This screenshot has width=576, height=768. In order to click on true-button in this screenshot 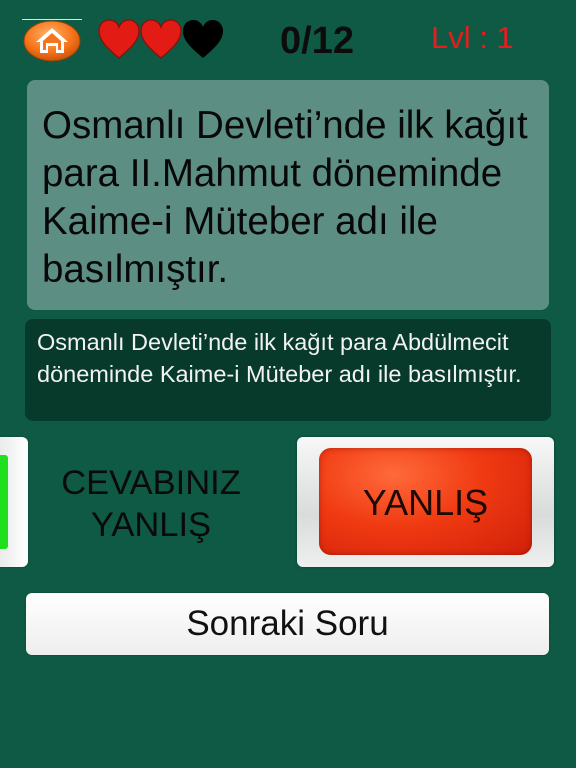, I will do `click(14, 502)`.